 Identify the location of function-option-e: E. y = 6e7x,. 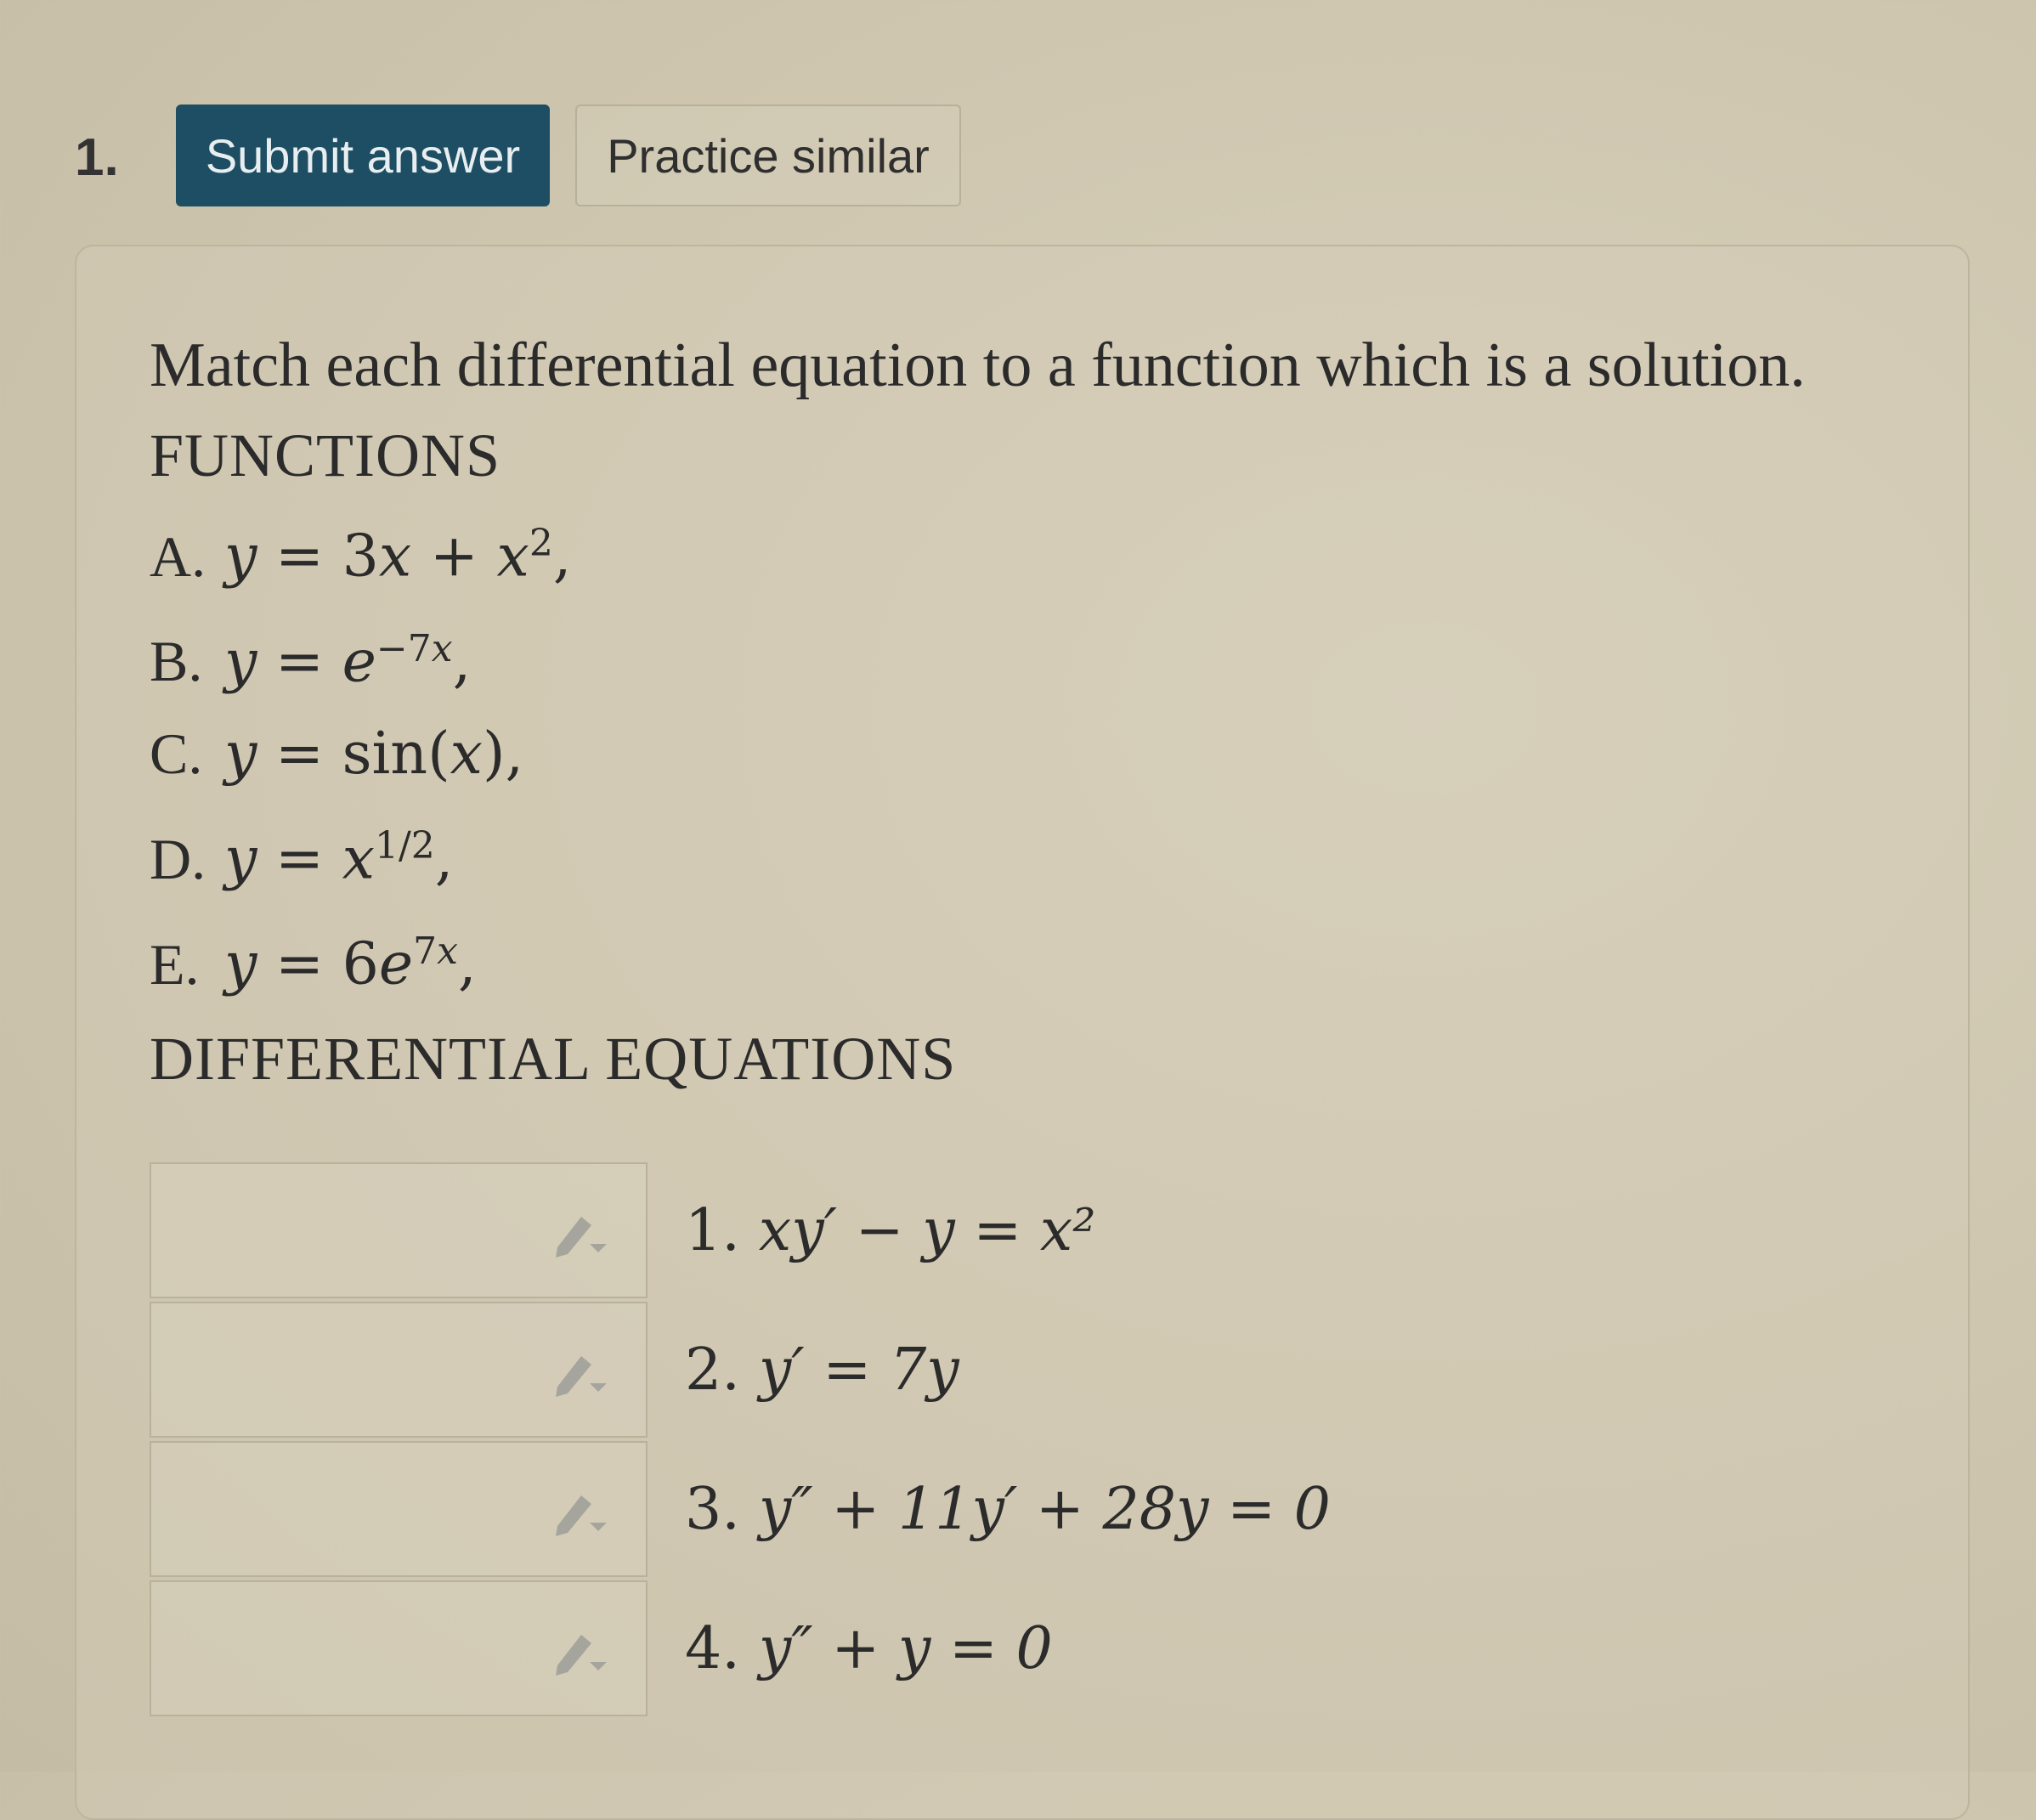
(1042, 958).